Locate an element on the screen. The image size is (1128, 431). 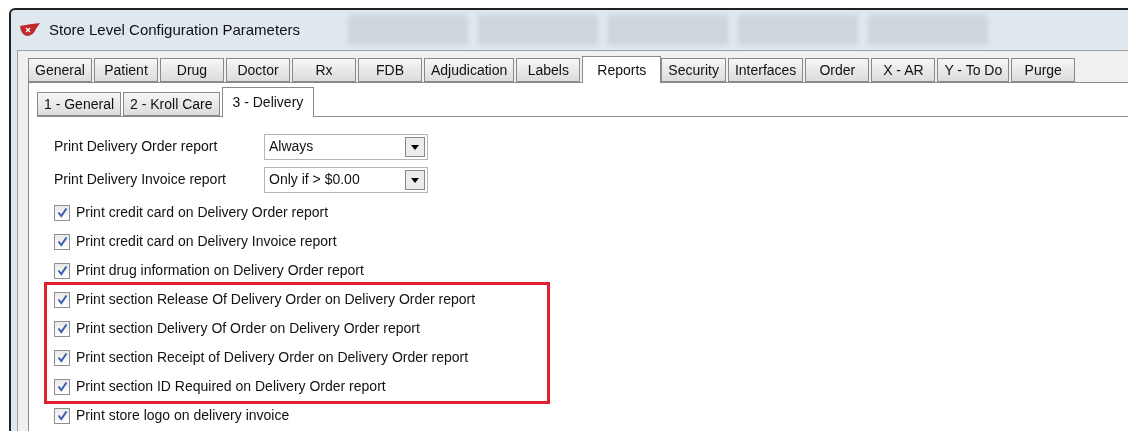
checkbox-label: Print section Release Of Delivery Order on Delivery Order report is located at coordinates (276, 299).